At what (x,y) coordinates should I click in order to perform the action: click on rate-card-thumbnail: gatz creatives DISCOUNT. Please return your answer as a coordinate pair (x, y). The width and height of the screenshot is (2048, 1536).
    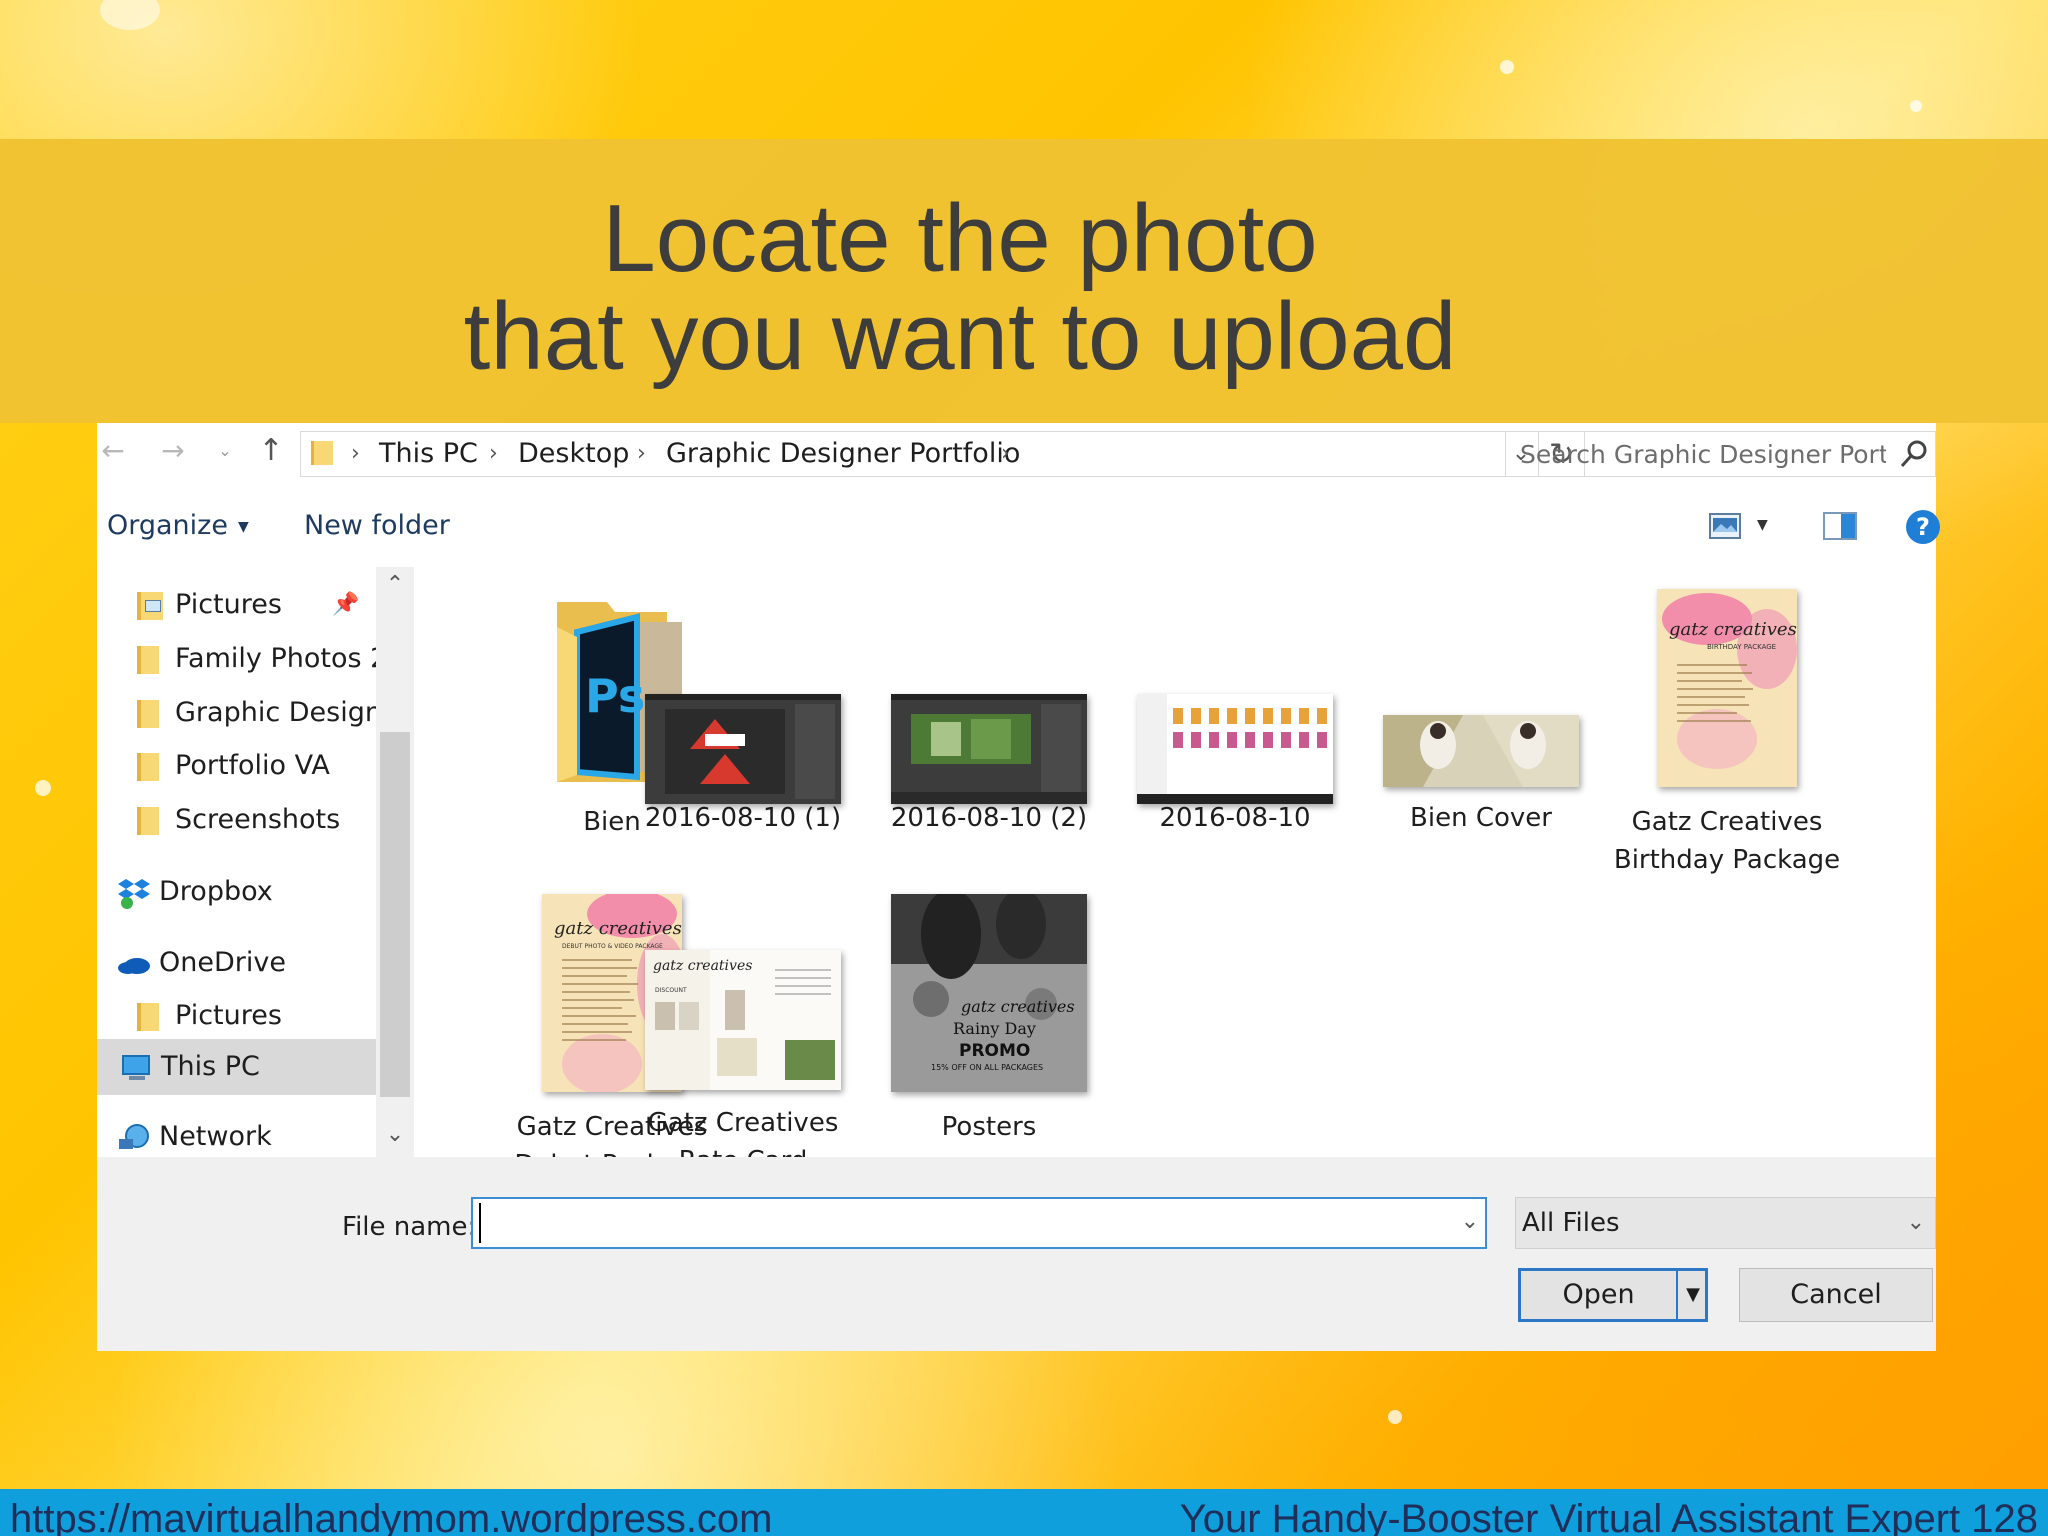
    Looking at the image, I should click on (743, 1020).